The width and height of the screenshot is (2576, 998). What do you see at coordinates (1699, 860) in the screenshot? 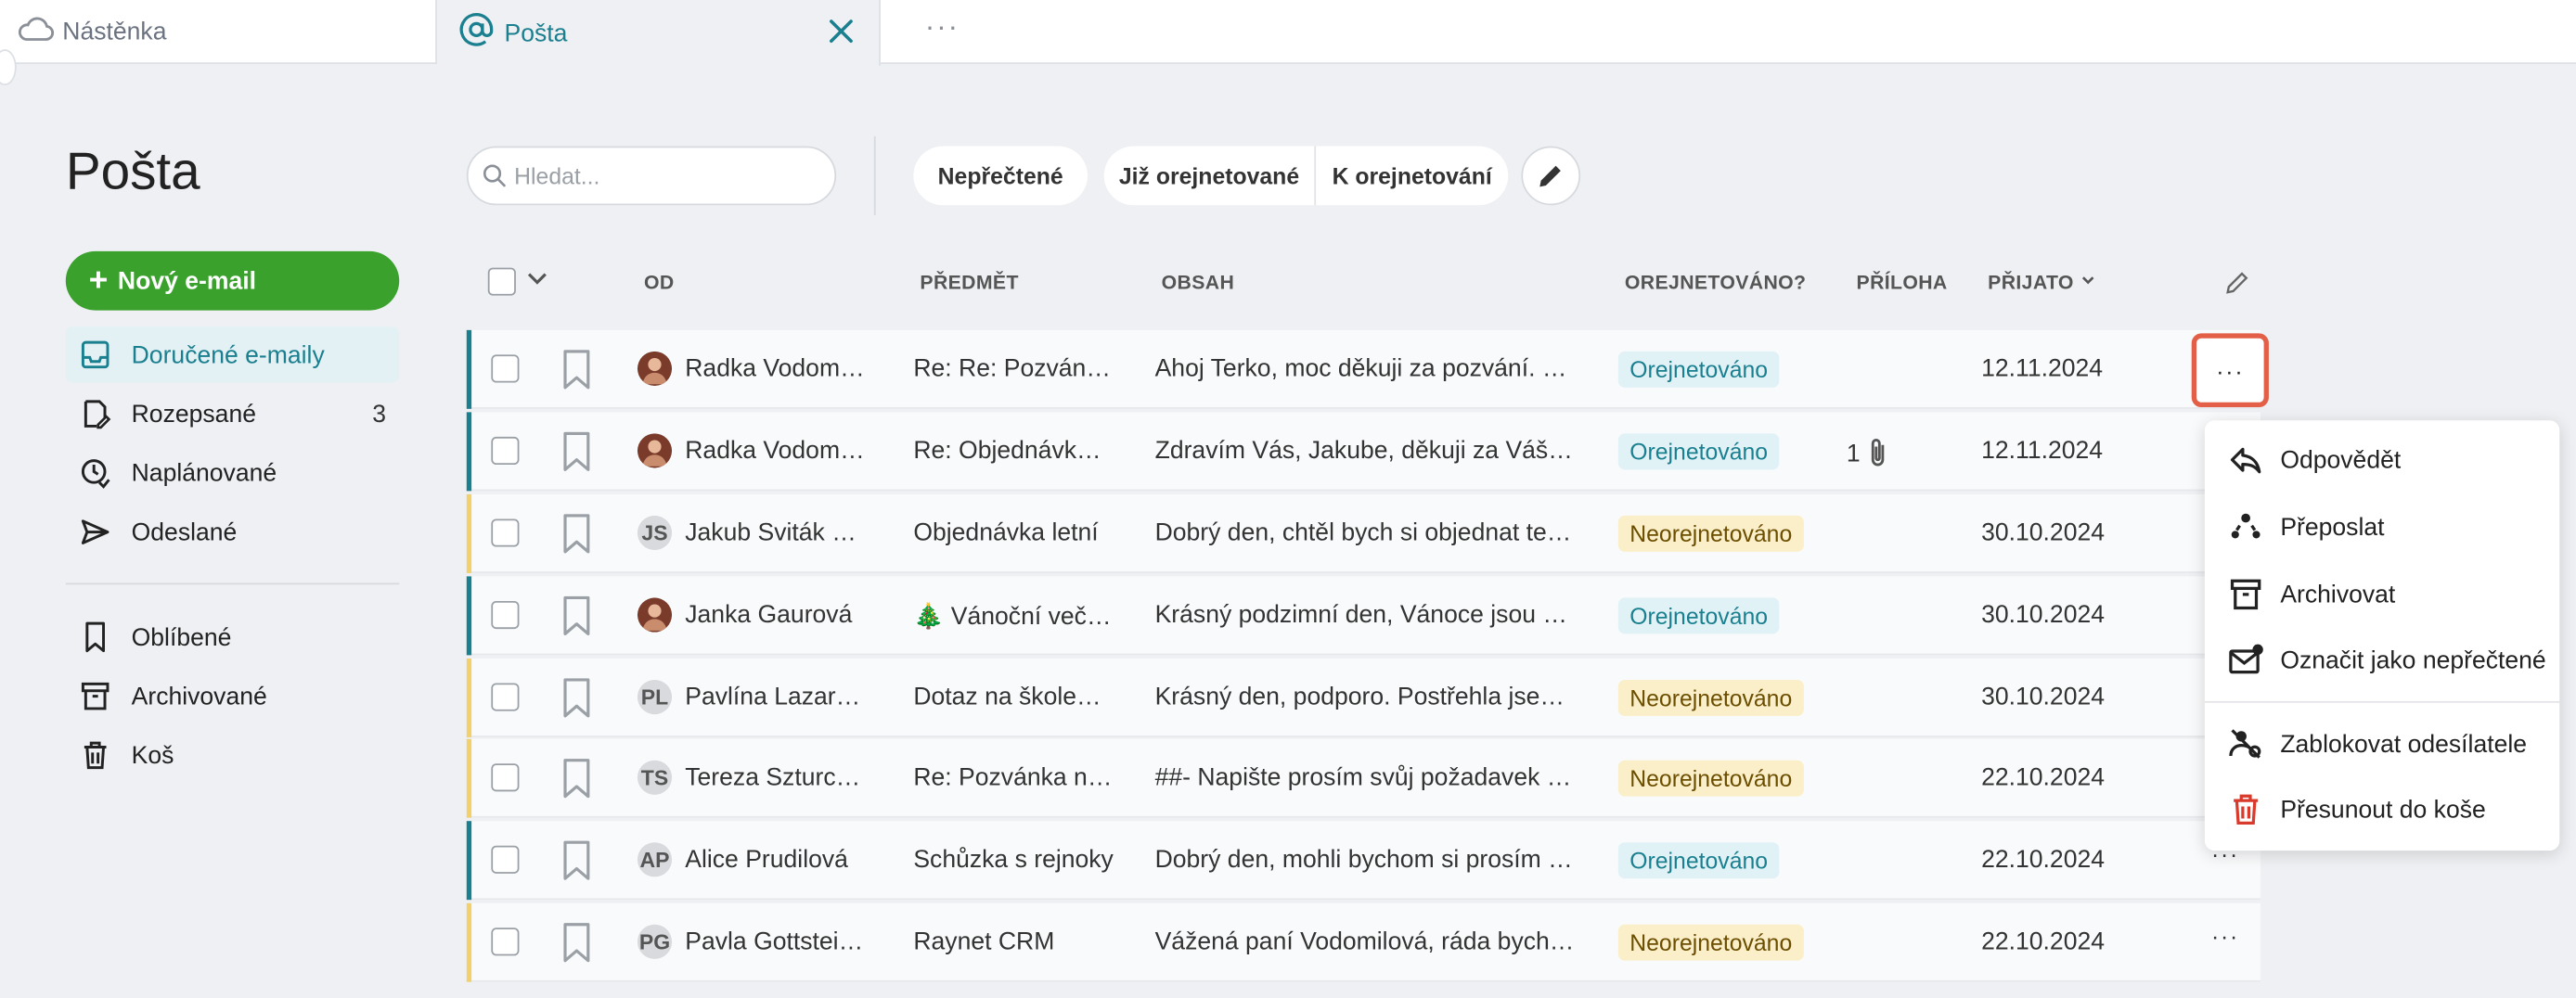
I see `status-badge: Orejnetováno` at bounding box center [1699, 860].